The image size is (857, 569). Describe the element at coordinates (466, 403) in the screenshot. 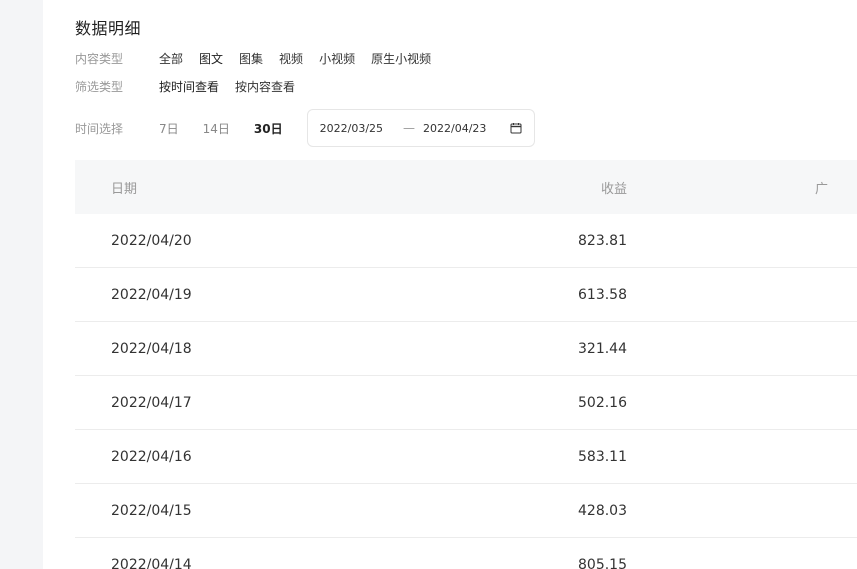

I see `table-row: 2022/04/17 502.16` at that location.